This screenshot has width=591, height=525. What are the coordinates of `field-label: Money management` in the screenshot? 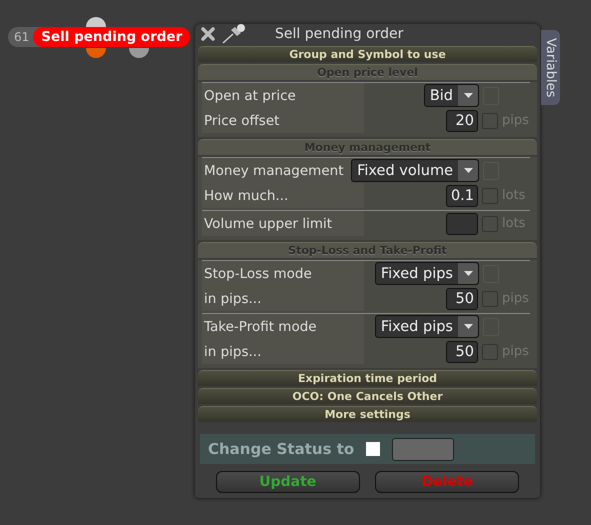 It's located at (277, 170).